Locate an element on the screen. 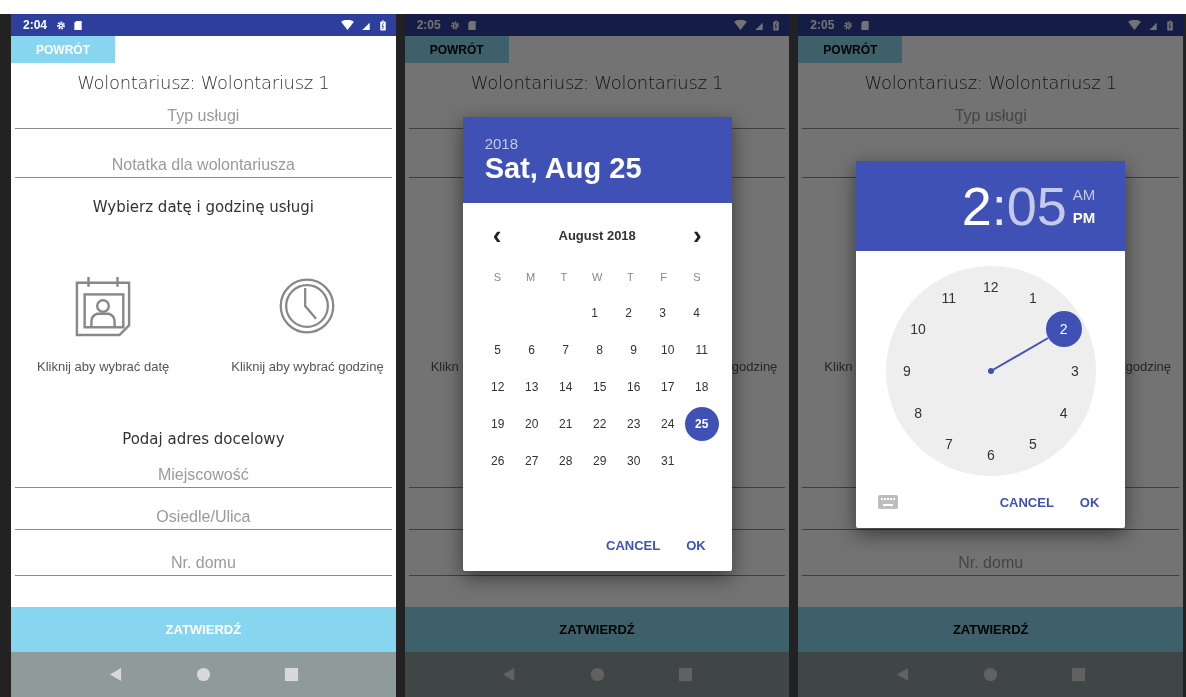 This screenshot has width=1186, height=697. year-label: 2018 is located at coordinates (597, 143).